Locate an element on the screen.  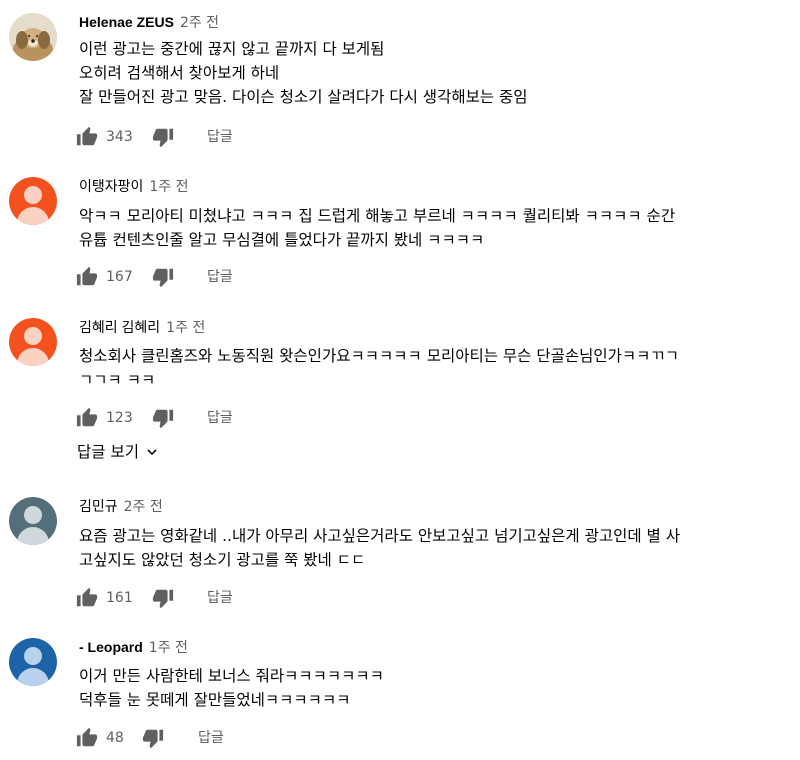
like-count: 123 is located at coordinates (119, 418).